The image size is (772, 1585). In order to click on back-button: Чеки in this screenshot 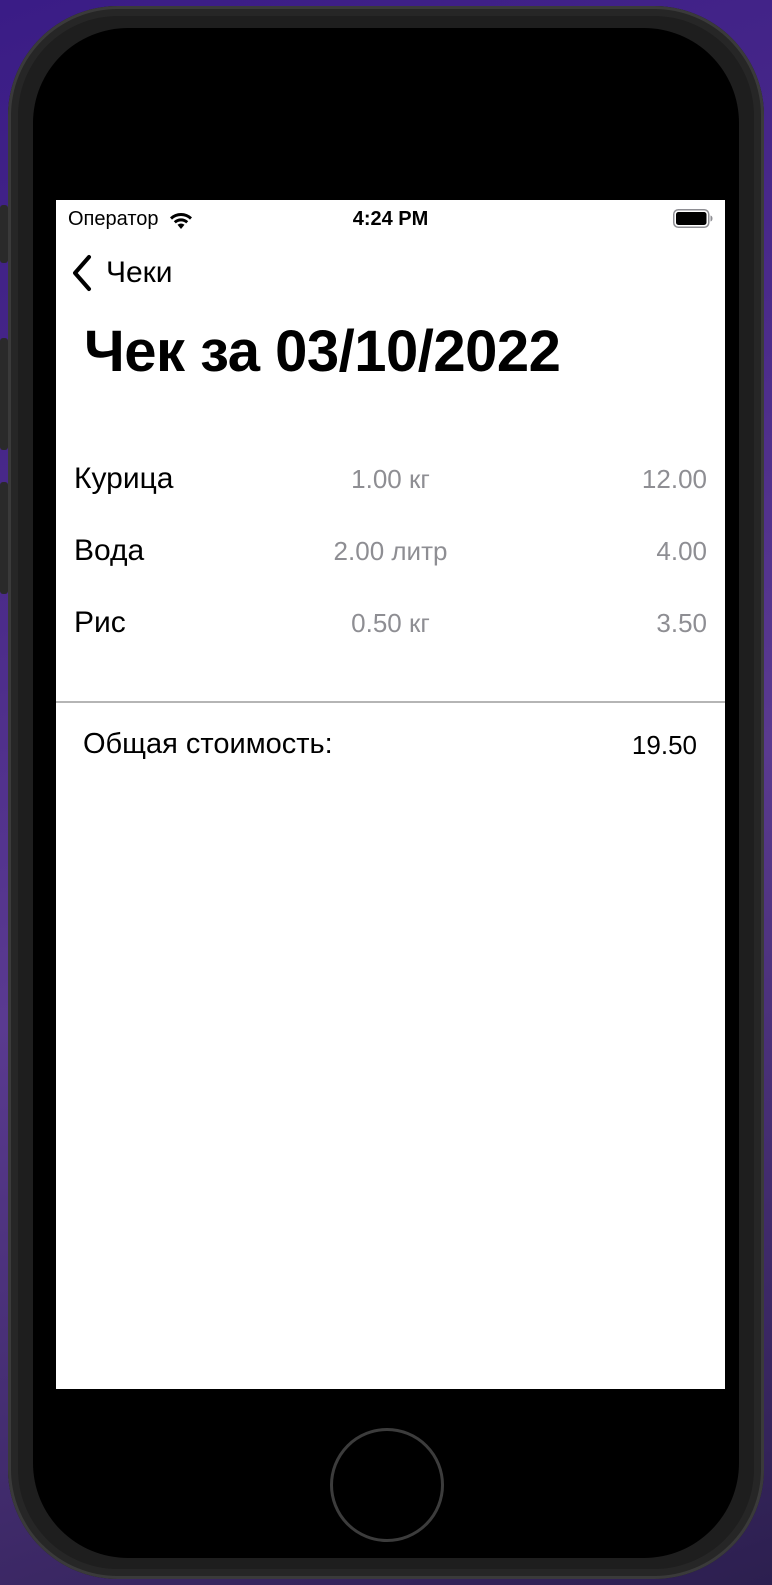, I will do `click(121, 273)`.